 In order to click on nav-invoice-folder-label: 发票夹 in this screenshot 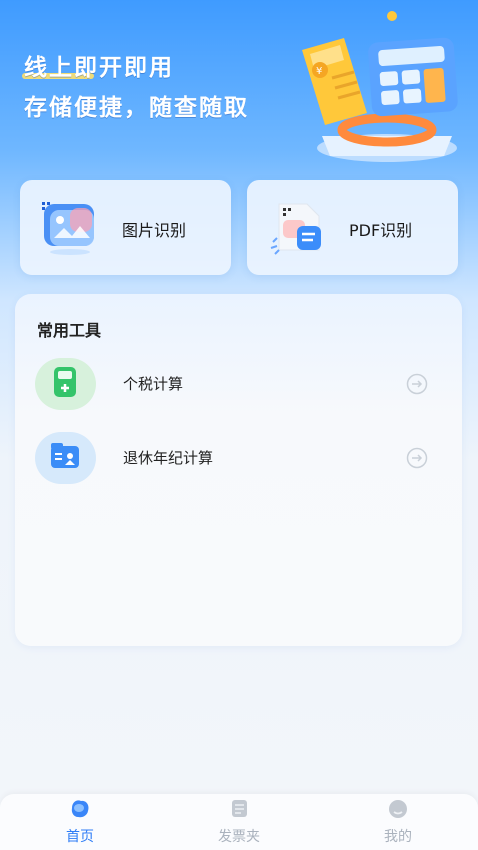, I will do `click(239, 837)`.